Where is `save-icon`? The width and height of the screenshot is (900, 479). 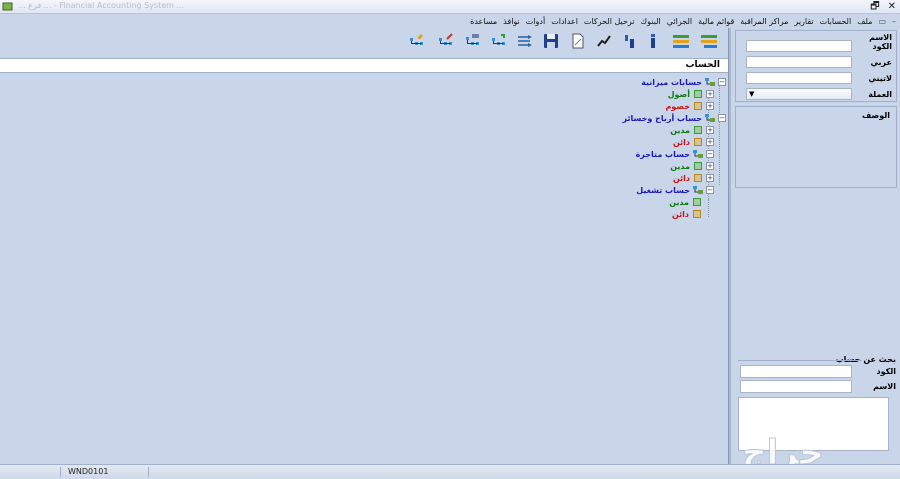 save-icon is located at coordinates (551, 41).